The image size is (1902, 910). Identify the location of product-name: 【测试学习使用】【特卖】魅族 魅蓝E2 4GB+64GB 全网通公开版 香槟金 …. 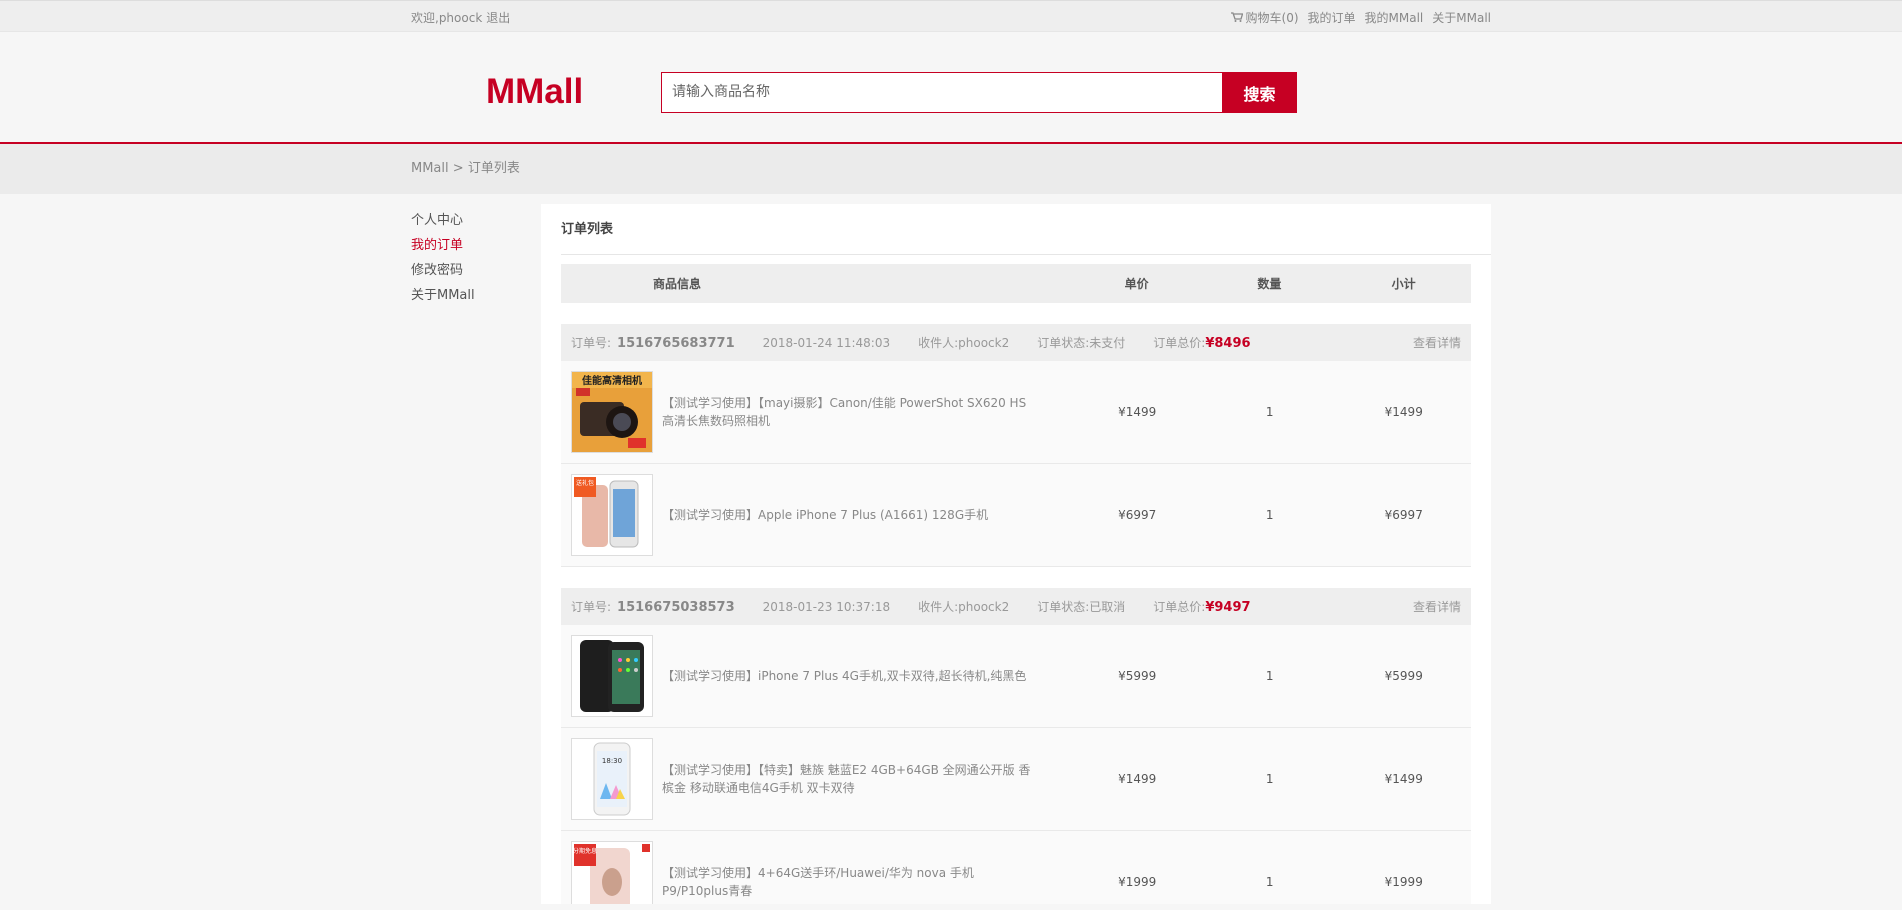
(862, 779).